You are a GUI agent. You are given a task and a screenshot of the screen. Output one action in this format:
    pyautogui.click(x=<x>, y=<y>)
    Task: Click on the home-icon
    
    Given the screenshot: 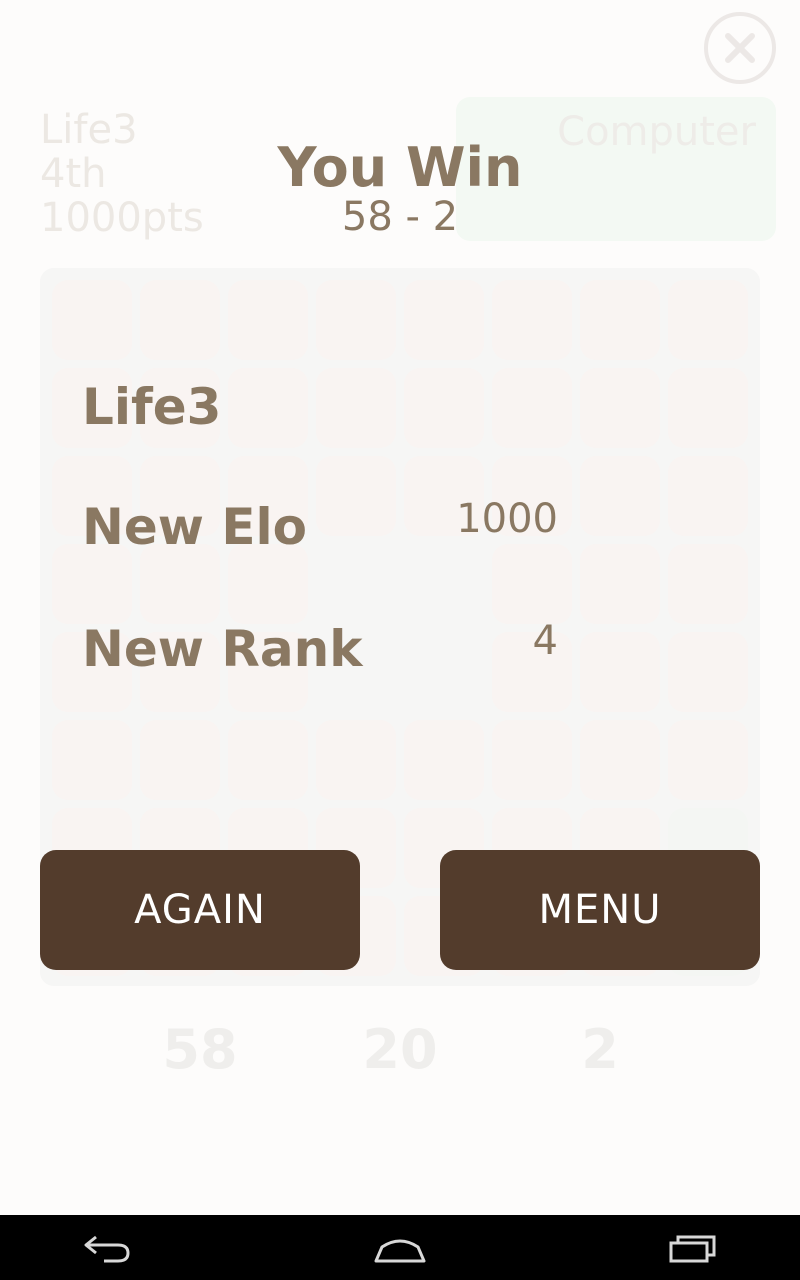 What is the action you would take?
    pyautogui.click(x=400, y=1251)
    